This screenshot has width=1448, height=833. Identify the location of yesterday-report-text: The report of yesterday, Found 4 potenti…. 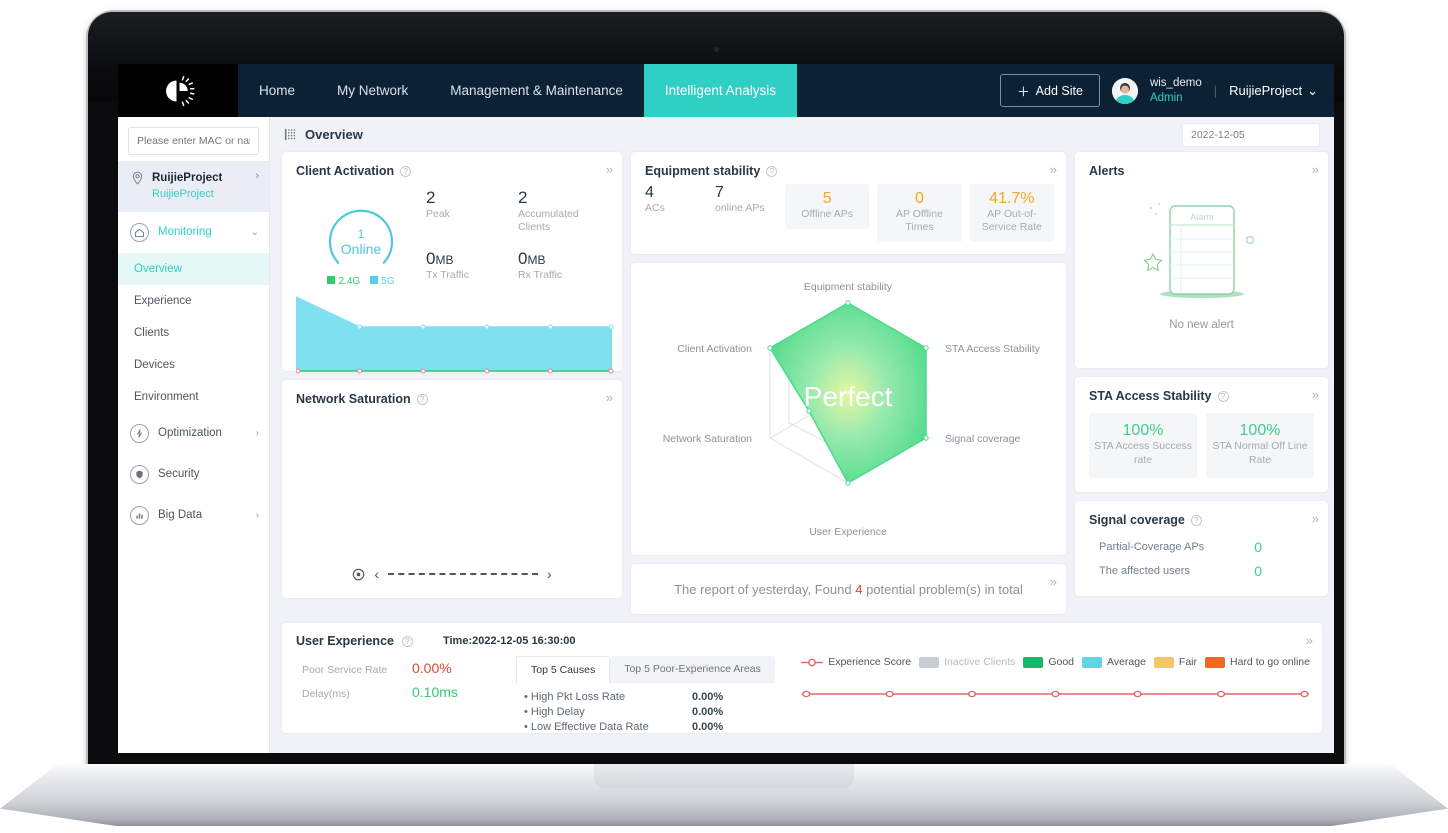
(848, 589).